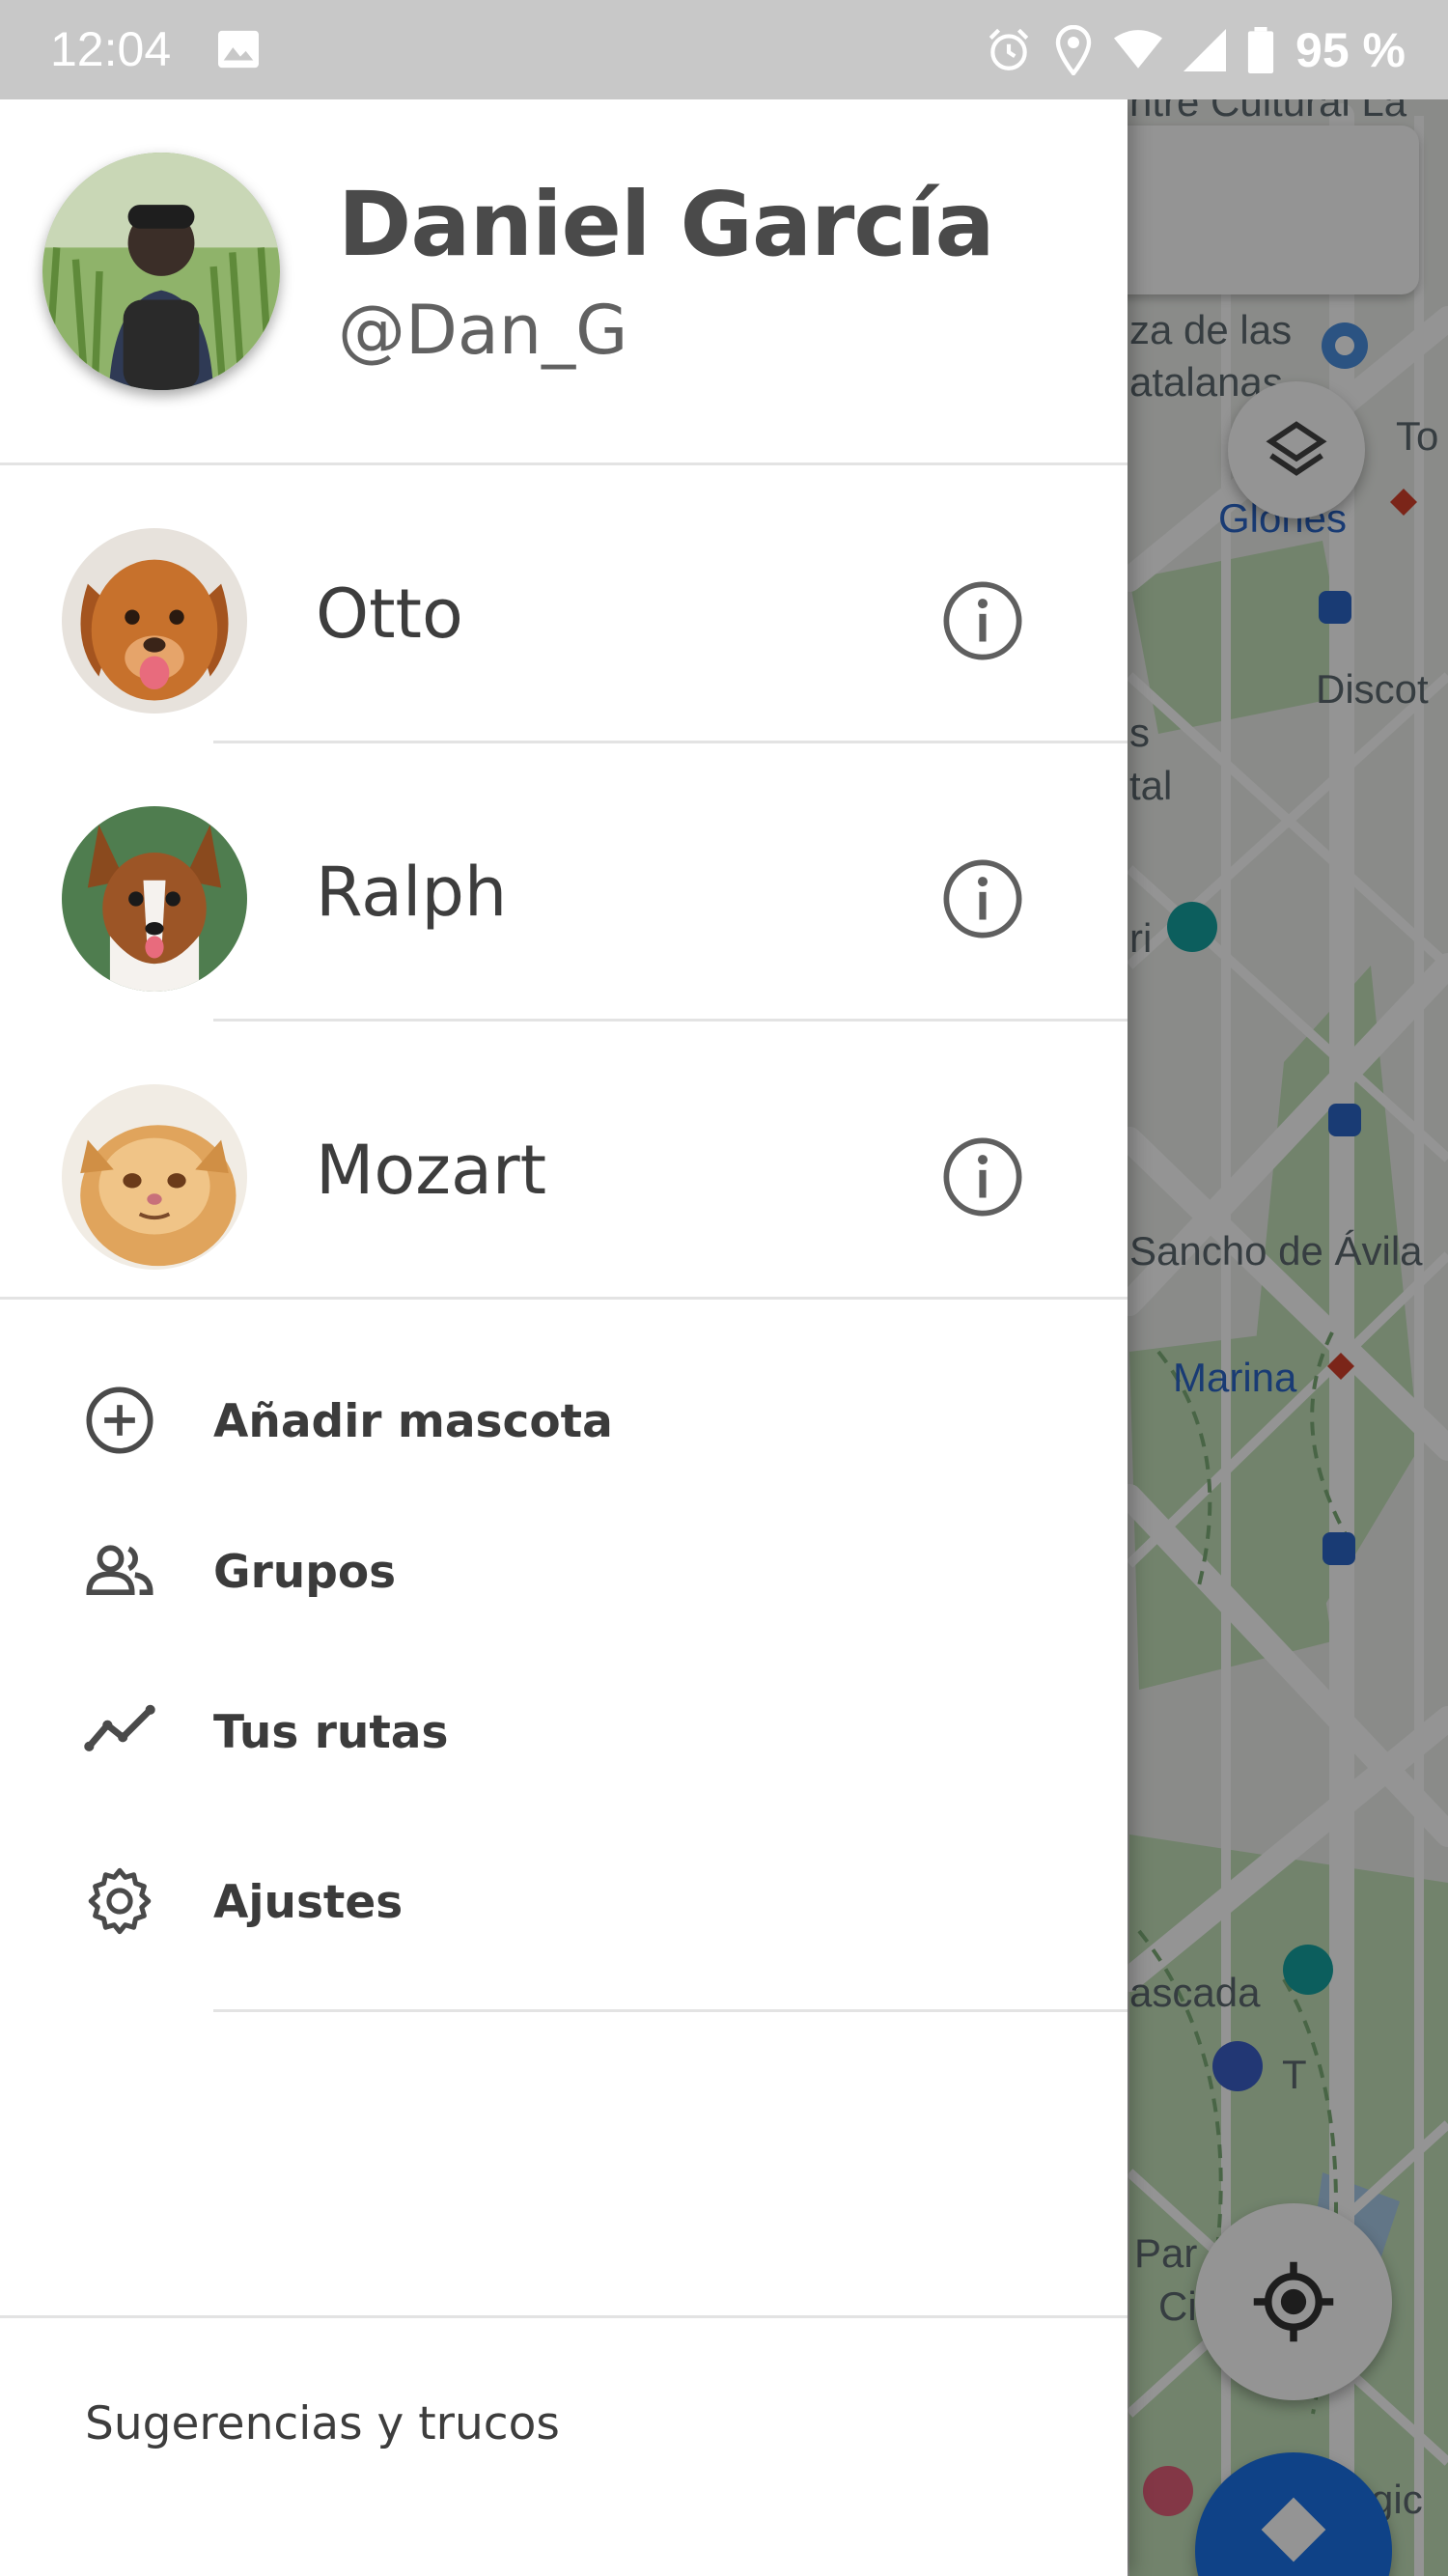 The height and width of the screenshot is (2576, 1448). Describe the element at coordinates (120, 1728) in the screenshot. I see `route-icon` at that location.